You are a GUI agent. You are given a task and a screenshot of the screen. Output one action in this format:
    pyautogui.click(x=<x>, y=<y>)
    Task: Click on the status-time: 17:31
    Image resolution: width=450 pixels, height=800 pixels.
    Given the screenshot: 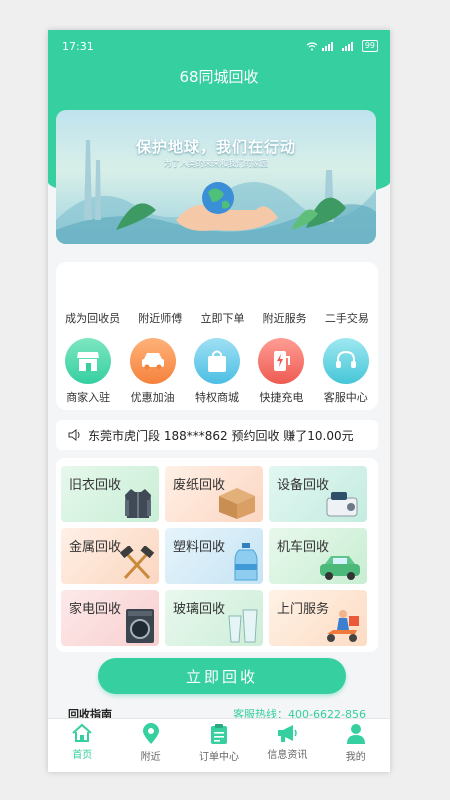 What is the action you would take?
    pyautogui.click(x=78, y=46)
    